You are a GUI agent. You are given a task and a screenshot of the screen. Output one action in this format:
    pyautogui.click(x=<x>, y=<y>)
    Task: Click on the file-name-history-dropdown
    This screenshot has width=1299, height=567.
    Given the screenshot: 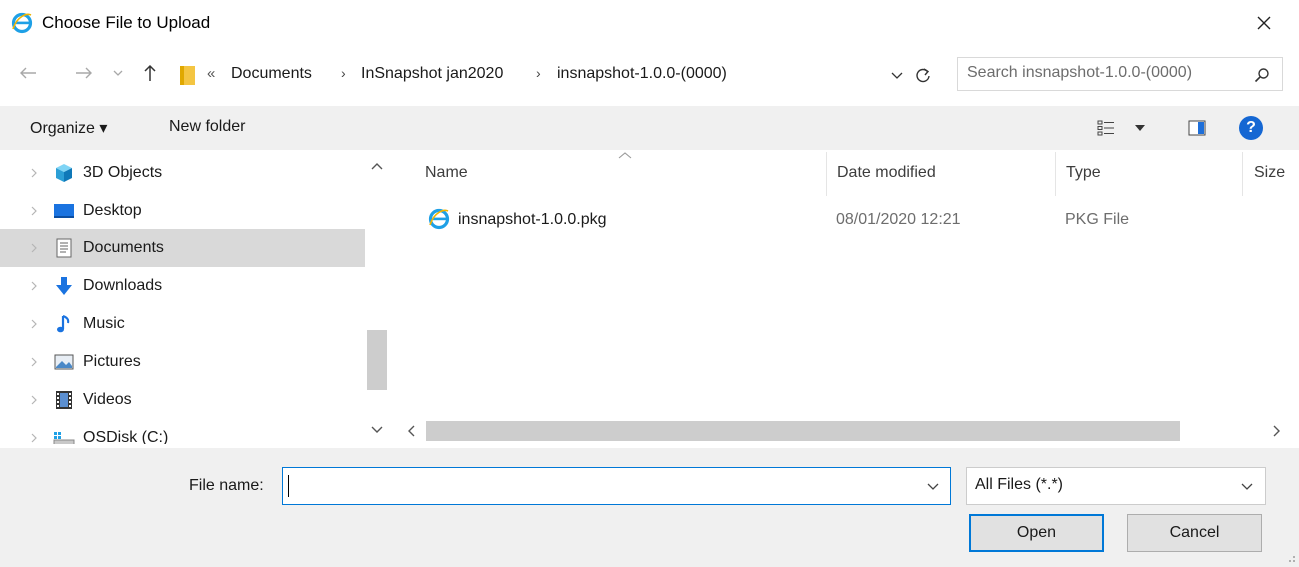 What is the action you would take?
    pyautogui.click(x=933, y=487)
    